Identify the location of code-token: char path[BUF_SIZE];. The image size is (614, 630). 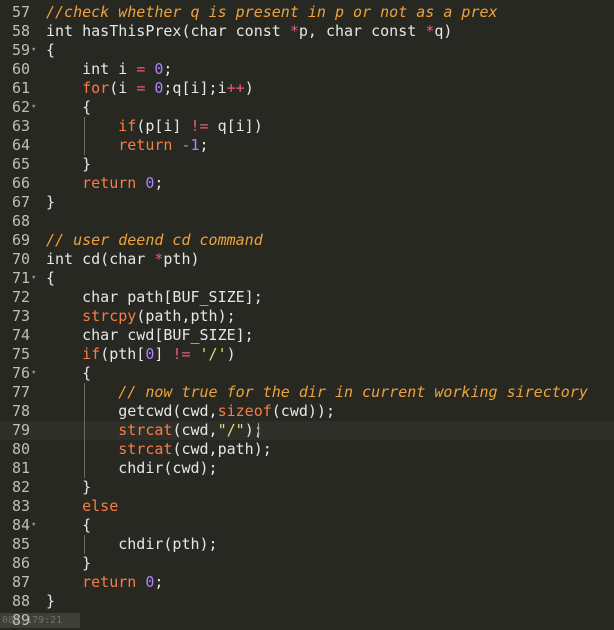
(154, 297).